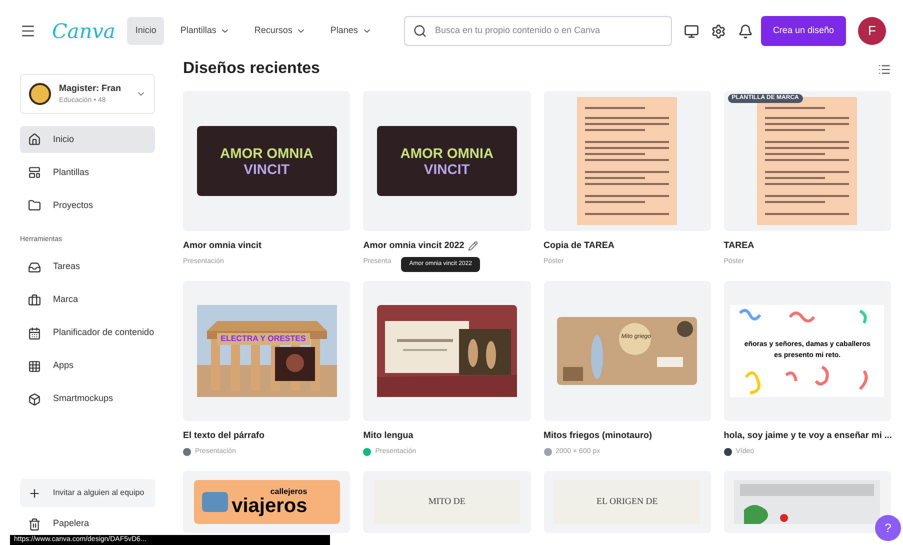 Image resolution: width=903 pixels, height=545 pixels. I want to click on sidebar-item: Inicio, so click(87, 139).